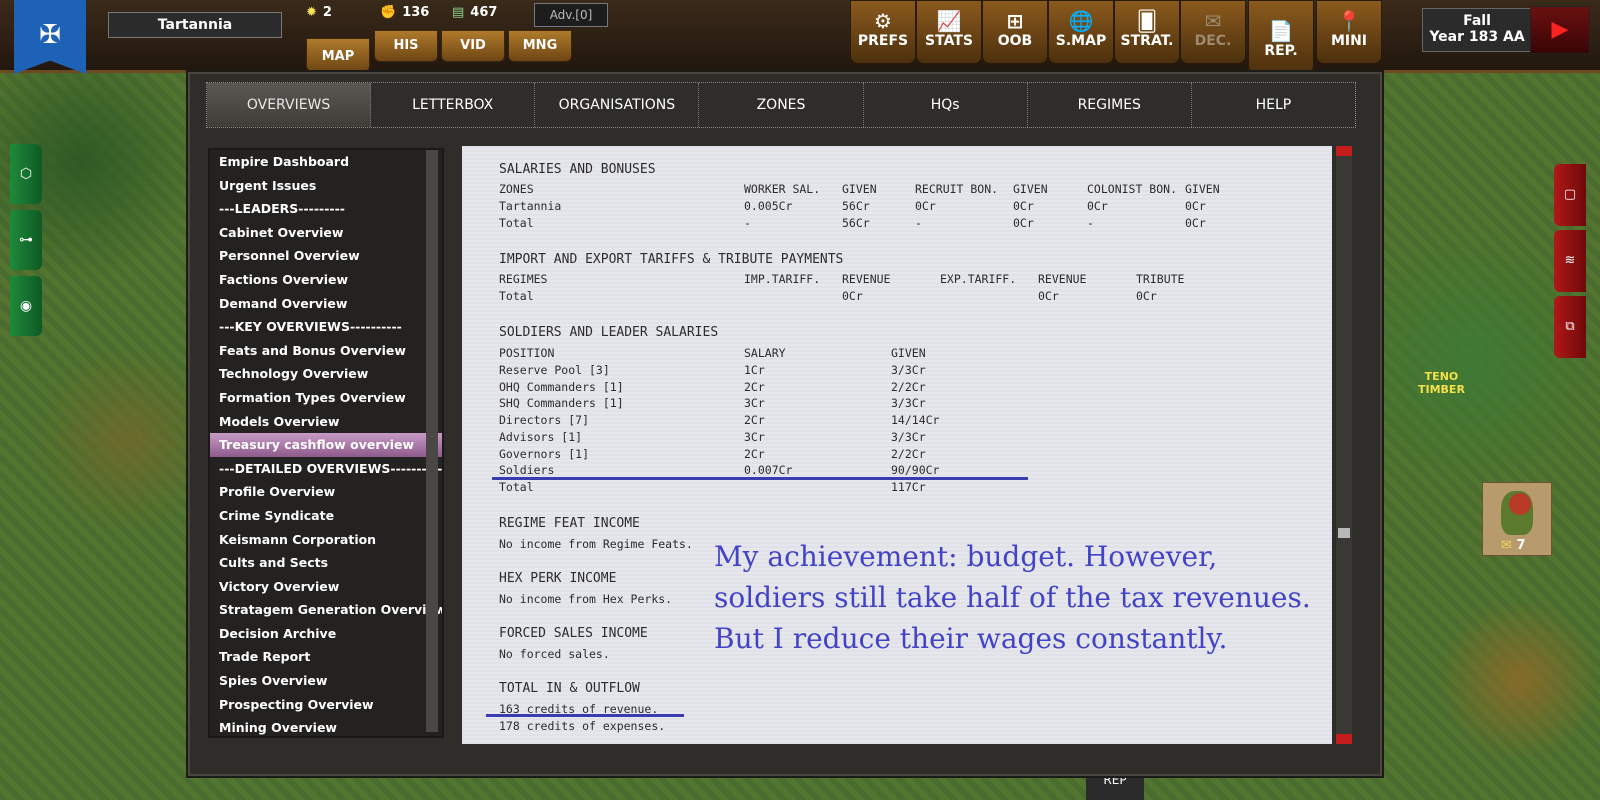 The width and height of the screenshot is (1600, 800). I want to click on column-header: ZONES, so click(516, 189).